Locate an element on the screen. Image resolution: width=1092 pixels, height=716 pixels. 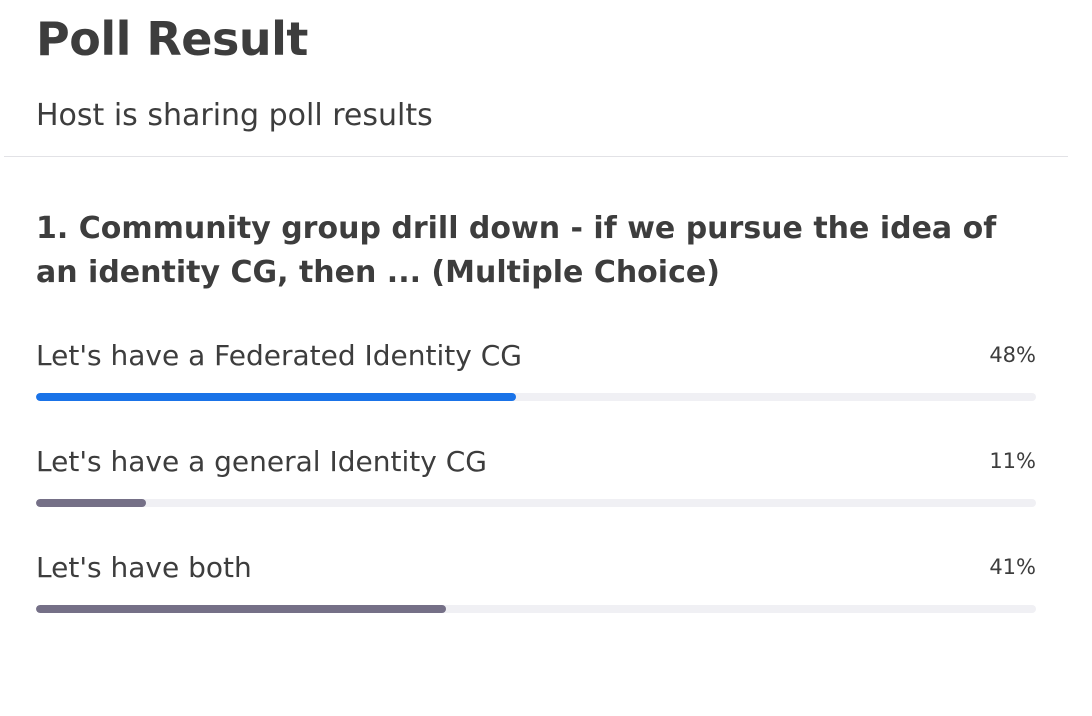
poll-option-percent: 41% is located at coordinates (1012, 567).